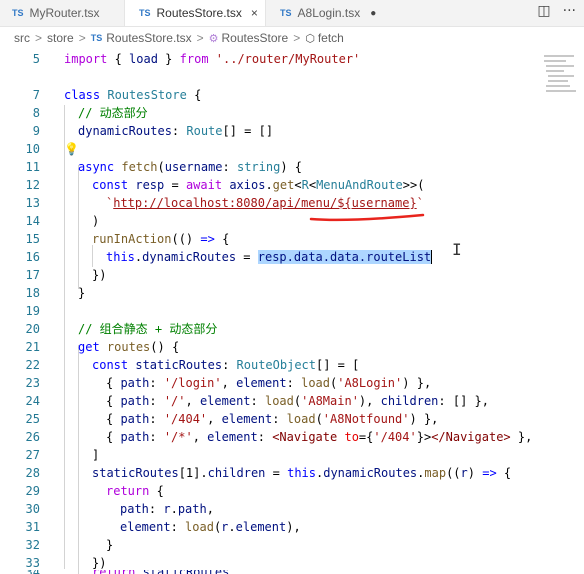 The width and height of the screenshot is (584, 574). Describe the element at coordinates (153, 131) in the screenshot. I see `code-line: 9 dynamicRoutes: Route[] = []` at that location.